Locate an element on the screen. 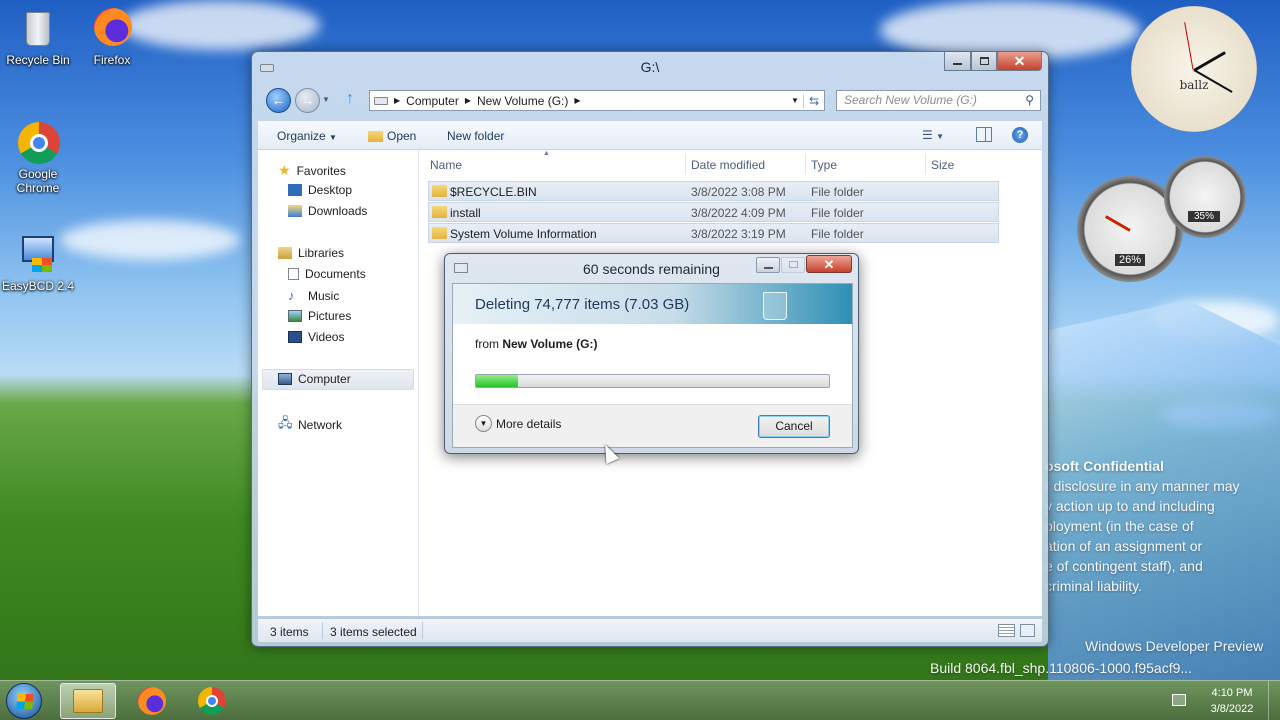 The width and height of the screenshot is (1280, 720). desktop-icon-easybcd: EasyBCD 2.4 is located at coordinates (38, 262).